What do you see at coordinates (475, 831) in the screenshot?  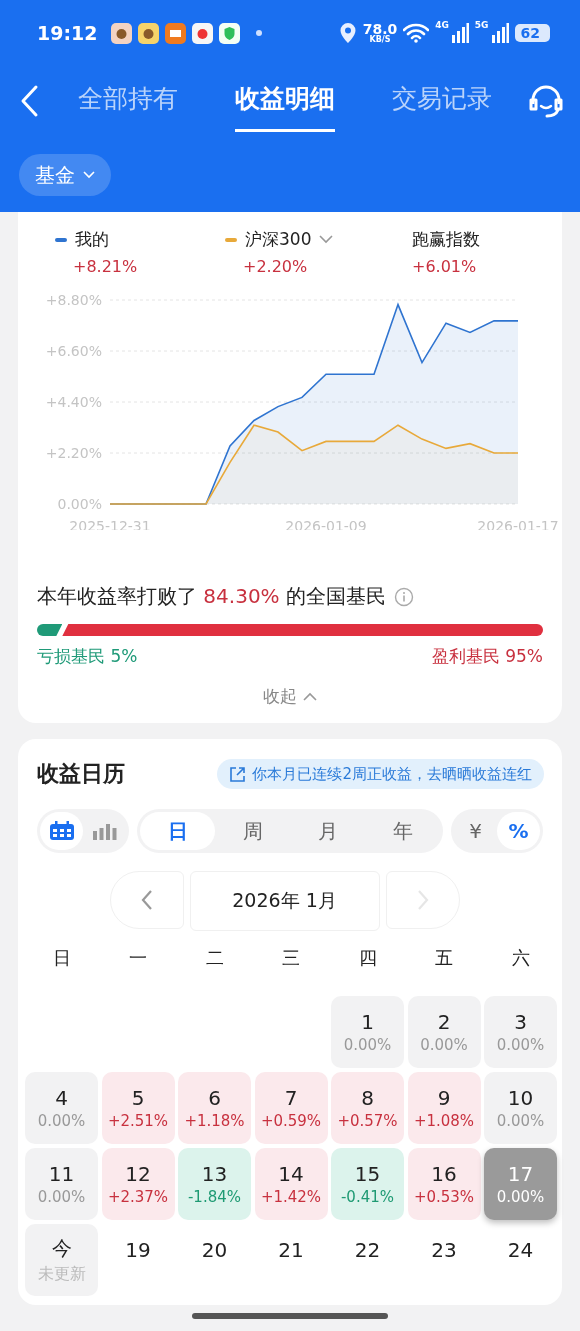 I see `unit-toggle: ¥` at bounding box center [475, 831].